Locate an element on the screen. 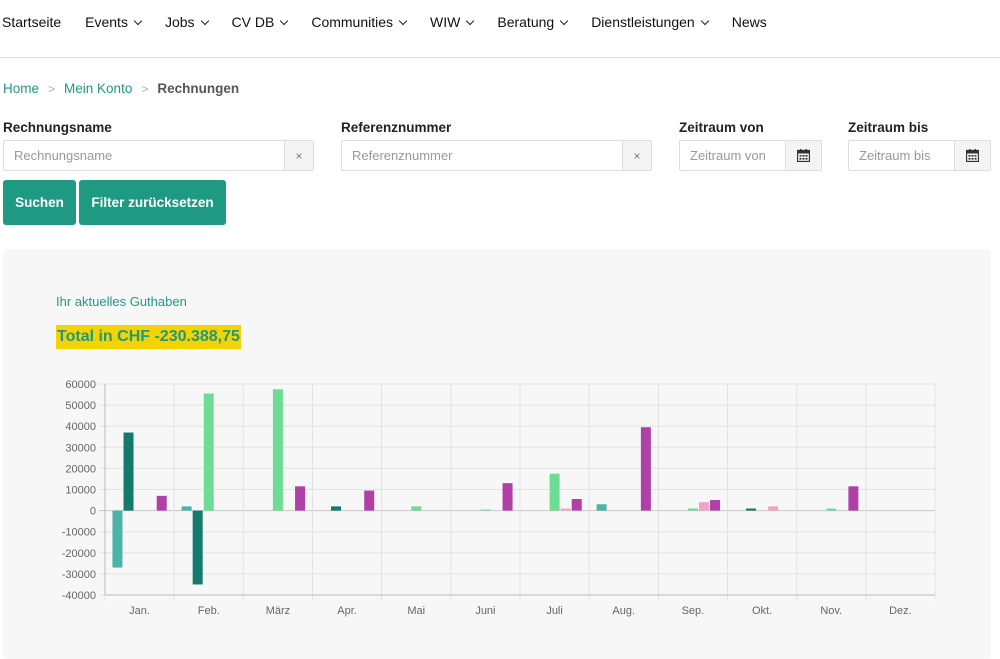  nav-item-label: Beratung is located at coordinates (526, 22).